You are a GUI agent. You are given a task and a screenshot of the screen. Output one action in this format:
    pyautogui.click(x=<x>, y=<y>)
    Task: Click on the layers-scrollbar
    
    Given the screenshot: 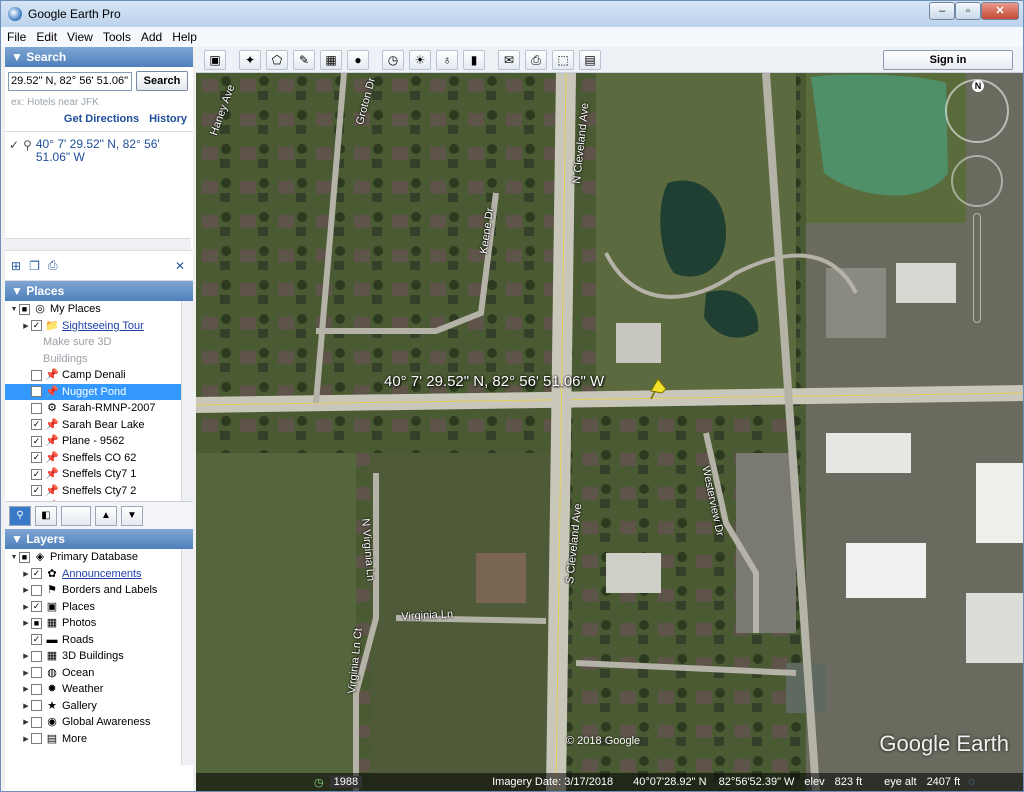 What is the action you would take?
    pyautogui.click(x=187, y=657)
    